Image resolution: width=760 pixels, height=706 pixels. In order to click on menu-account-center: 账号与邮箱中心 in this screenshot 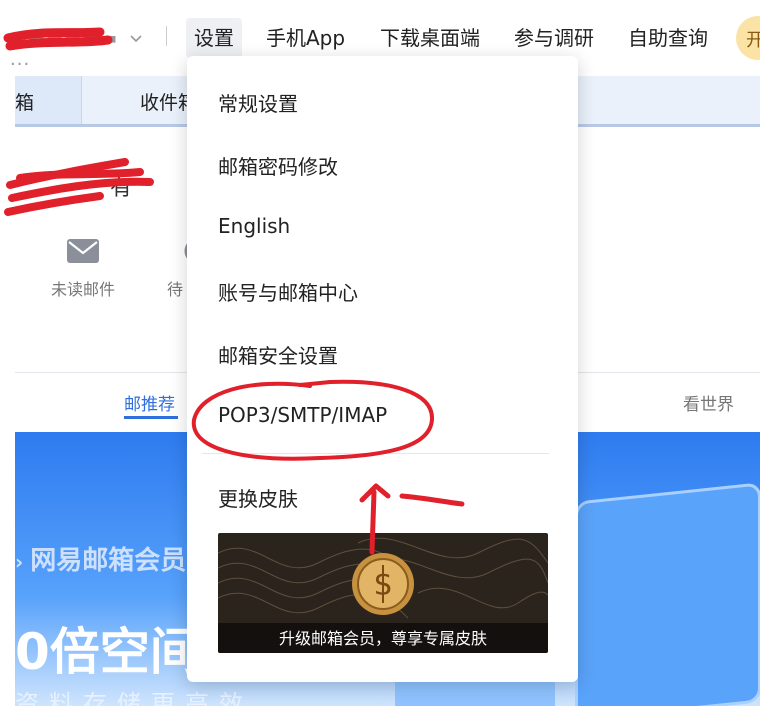, I will do `click(288, 291)`.